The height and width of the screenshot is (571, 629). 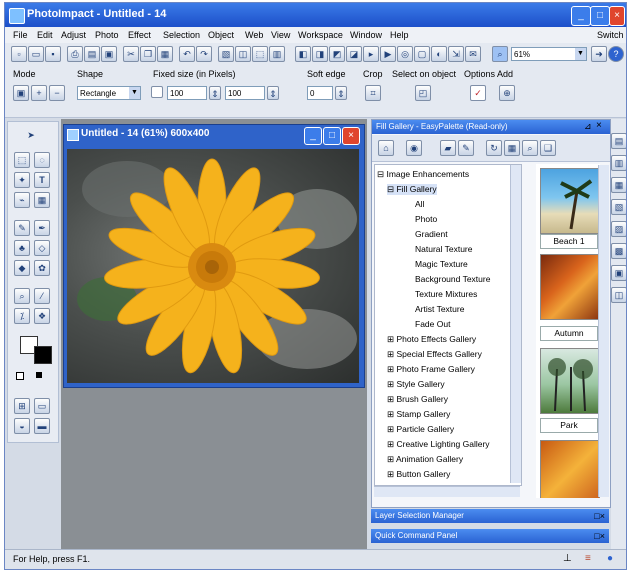 I want to click on close-button: ×, so click(x=617, y=16).